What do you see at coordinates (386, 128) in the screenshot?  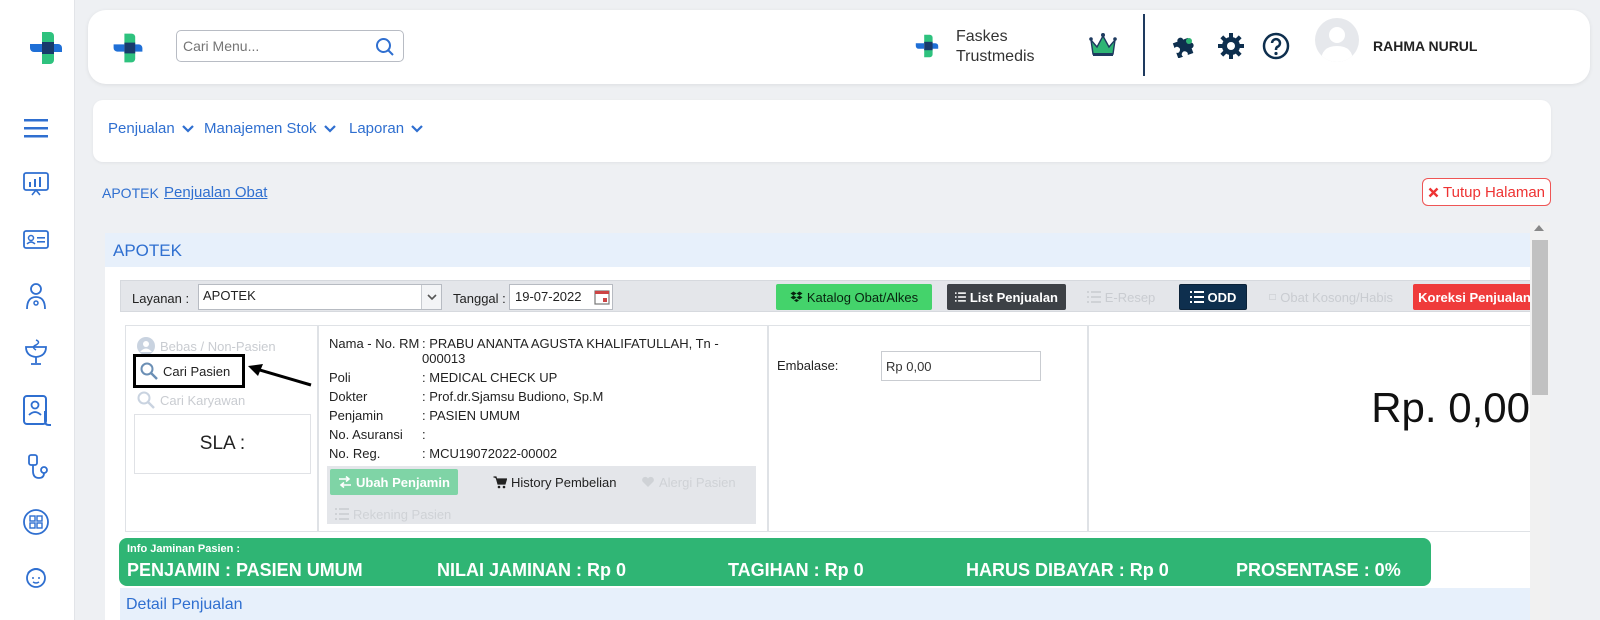 I see `menu-laporan: Laporan` at bounding box center [386, 128].